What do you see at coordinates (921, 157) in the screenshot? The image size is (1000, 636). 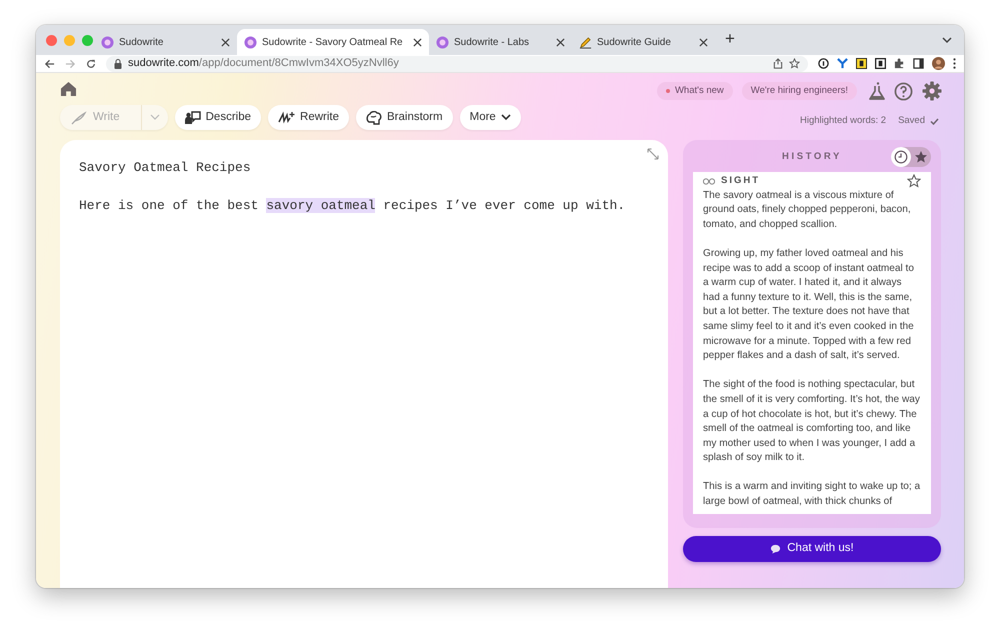 I see `star-icon` at bounding box center [921, 157].